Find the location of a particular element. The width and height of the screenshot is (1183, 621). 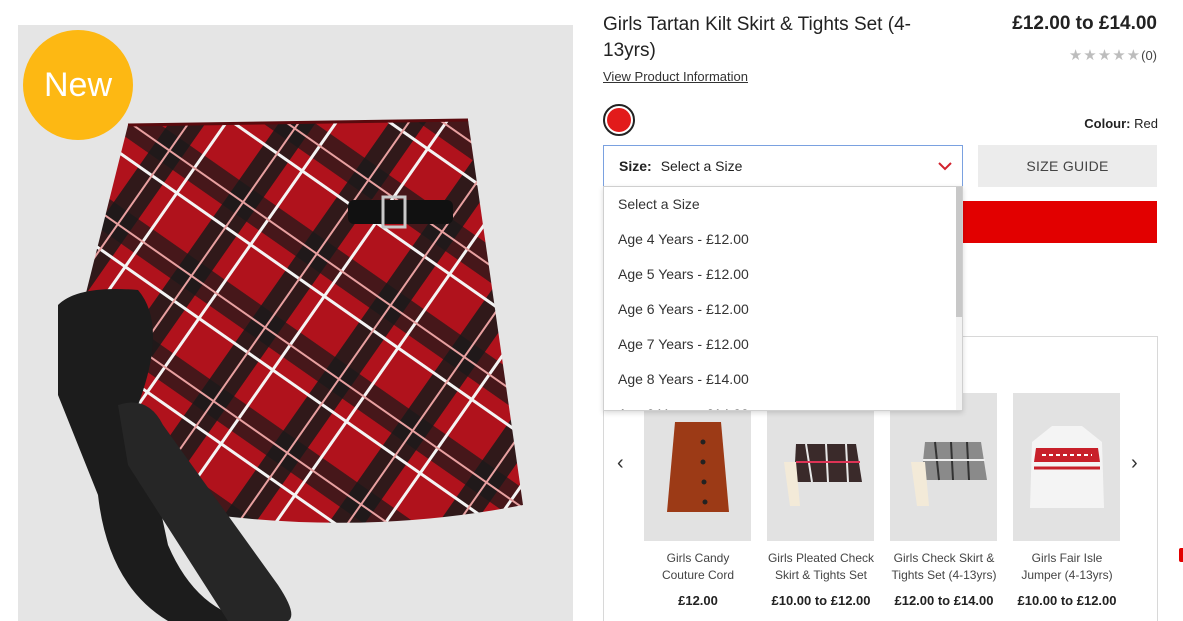

size-option: Age 6 Years - £12.00 is located at coordinates (783, 309).